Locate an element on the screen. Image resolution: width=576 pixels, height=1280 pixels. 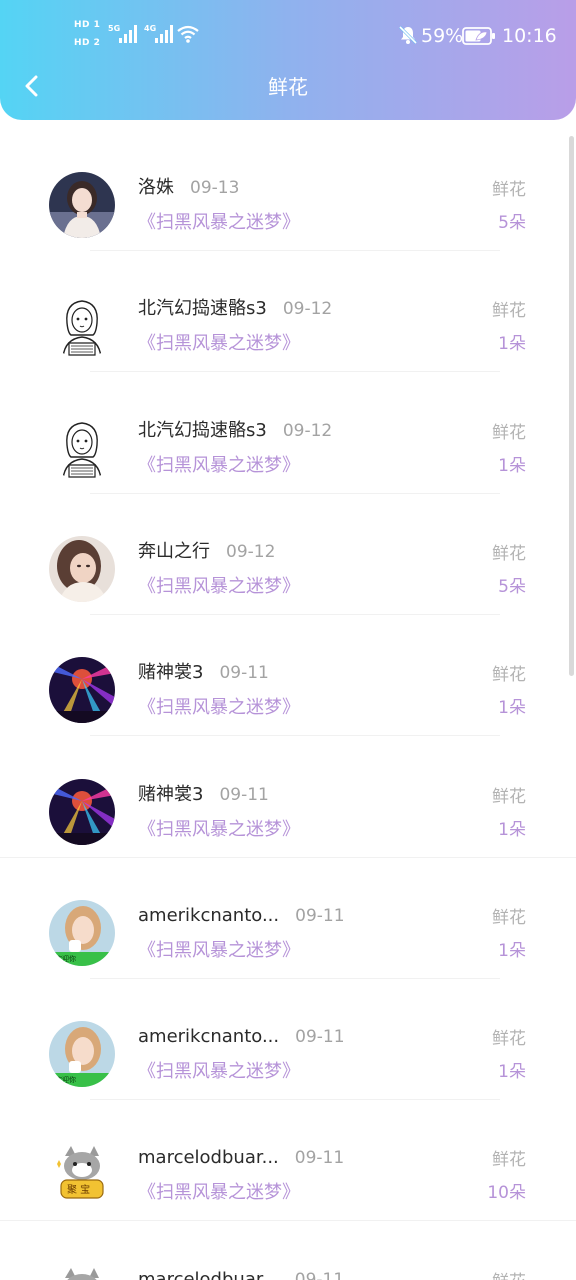
battery-icon is located at coordinates (479, 38).